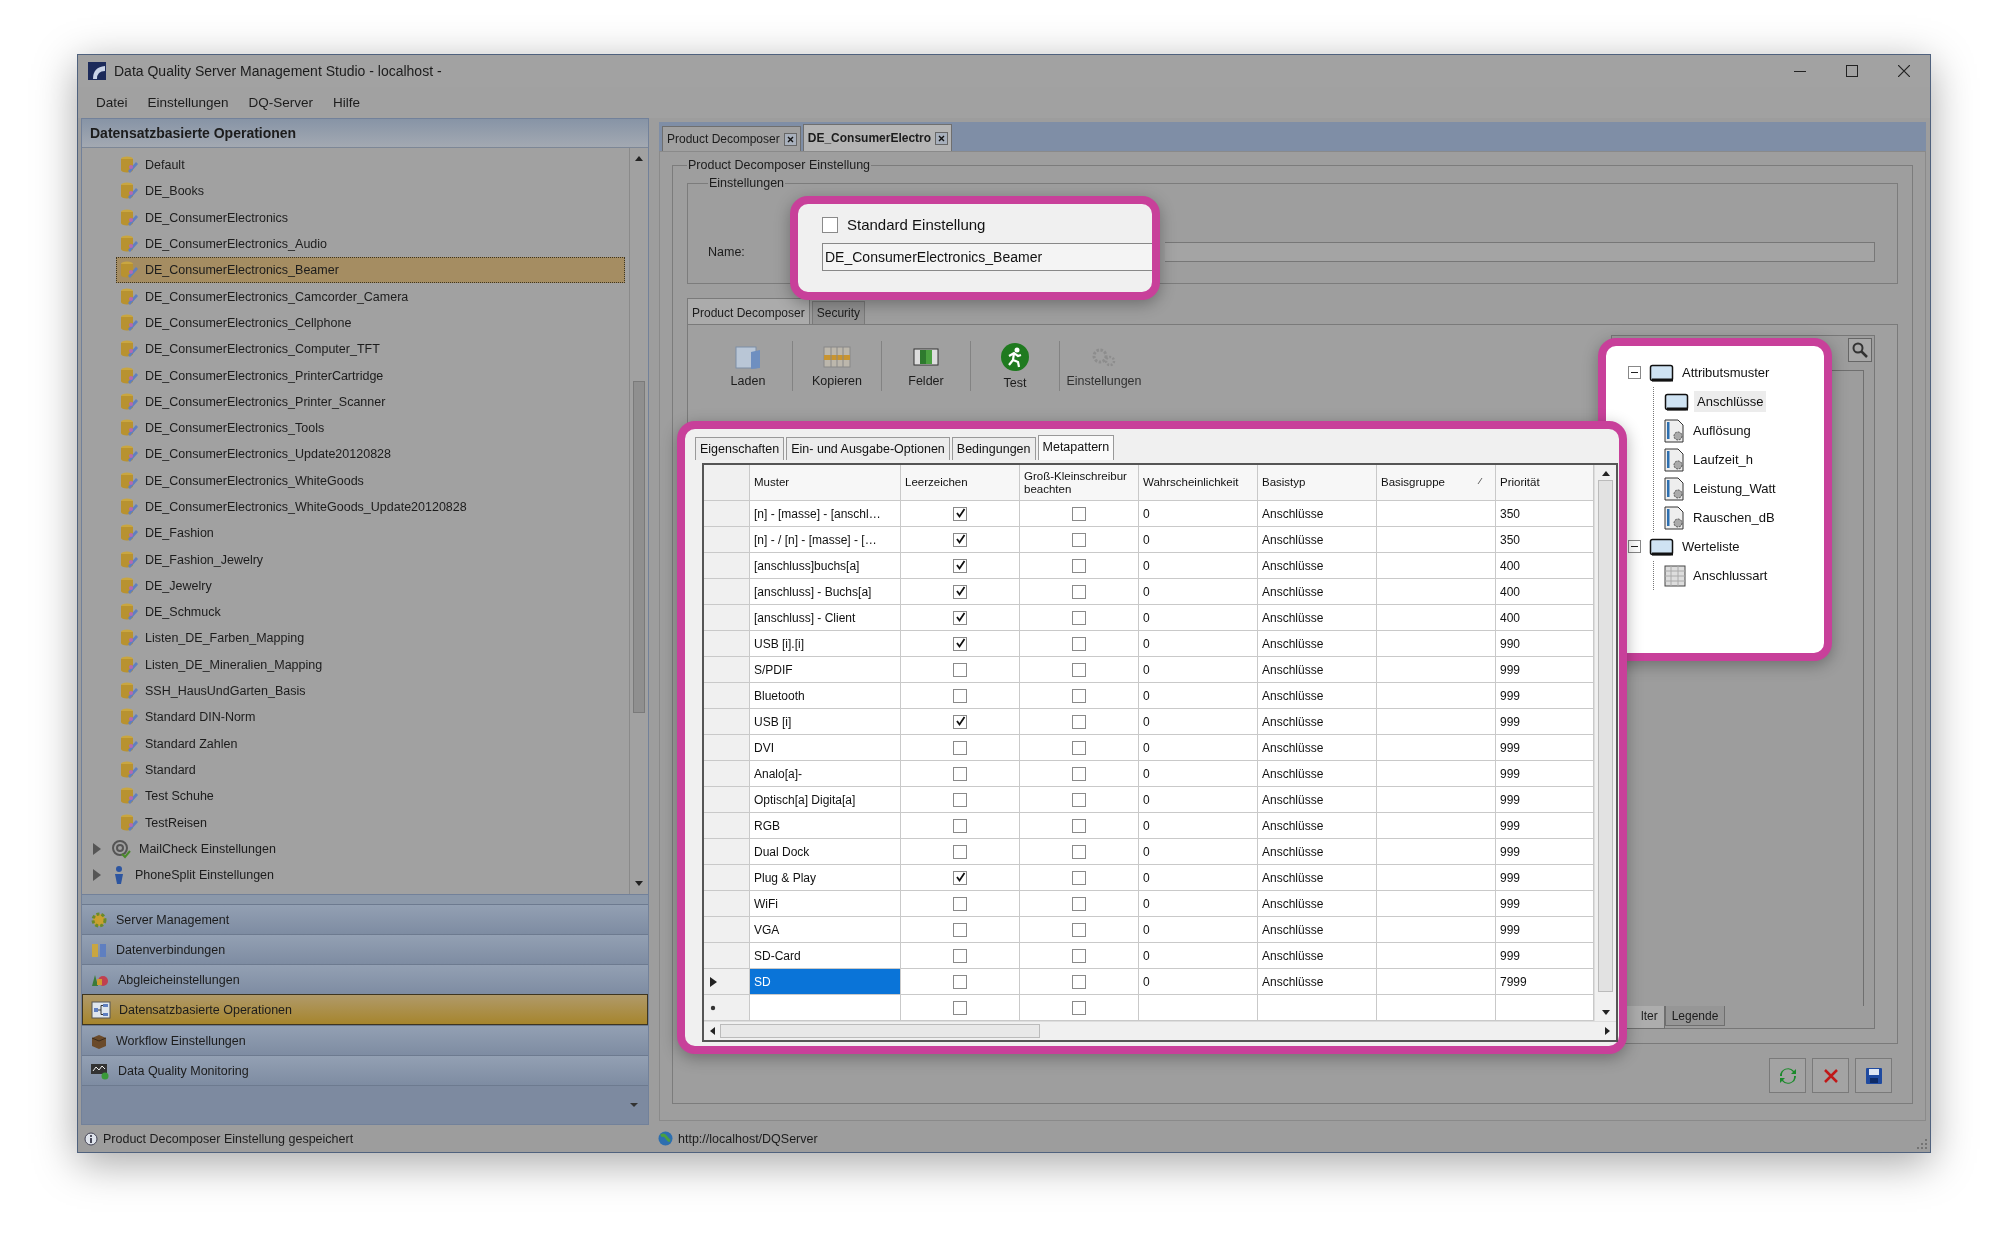 Image resolution: width=2008 pixels, height=1256 pixels. What do you see at coordinates (825, 644) in the screenshot?
I see `table-cell: USB [i].[i]` at bounding box center [825, 644].